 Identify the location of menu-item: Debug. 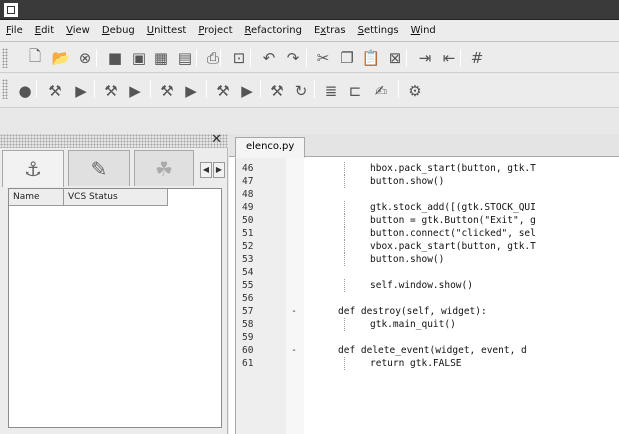
(118, 30).